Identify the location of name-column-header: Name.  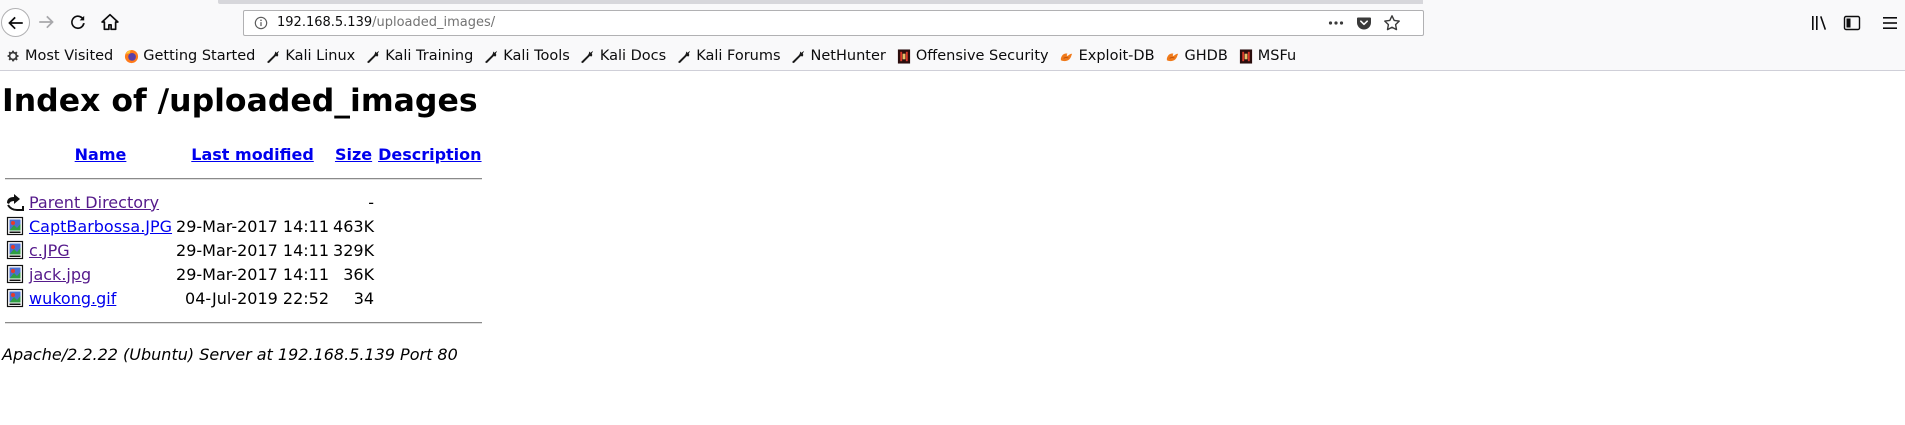
(100, 154).